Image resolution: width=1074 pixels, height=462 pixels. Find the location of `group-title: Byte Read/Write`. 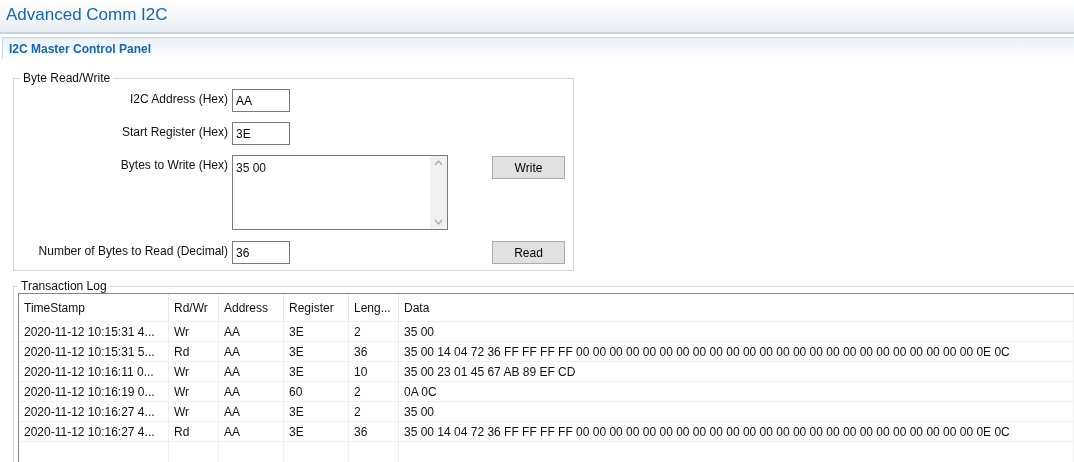

group-title: Byte Read/Write is located at coordinates (67, 78).